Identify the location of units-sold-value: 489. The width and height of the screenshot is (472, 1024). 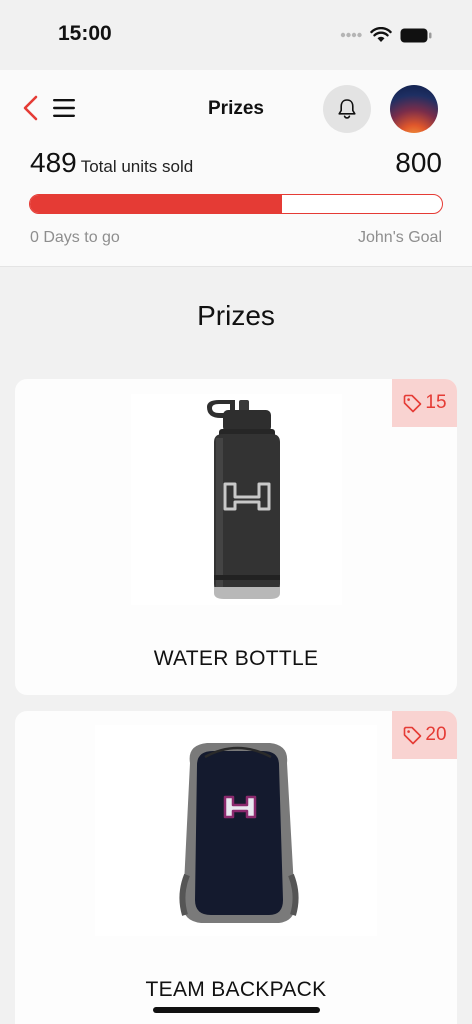
(53, 162).